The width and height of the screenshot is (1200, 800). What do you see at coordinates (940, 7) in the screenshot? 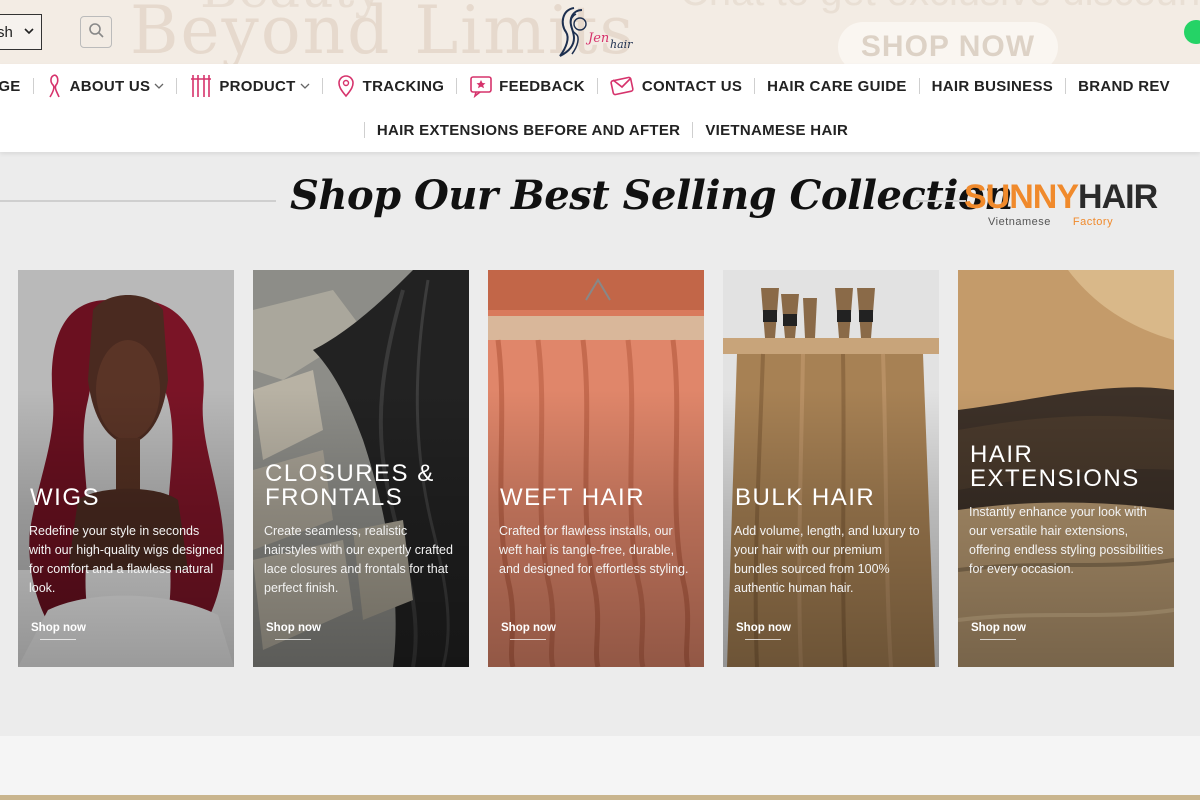
I see `banner-promo-text: Chat to get exclusive discount` at bounding box center [940, 7].